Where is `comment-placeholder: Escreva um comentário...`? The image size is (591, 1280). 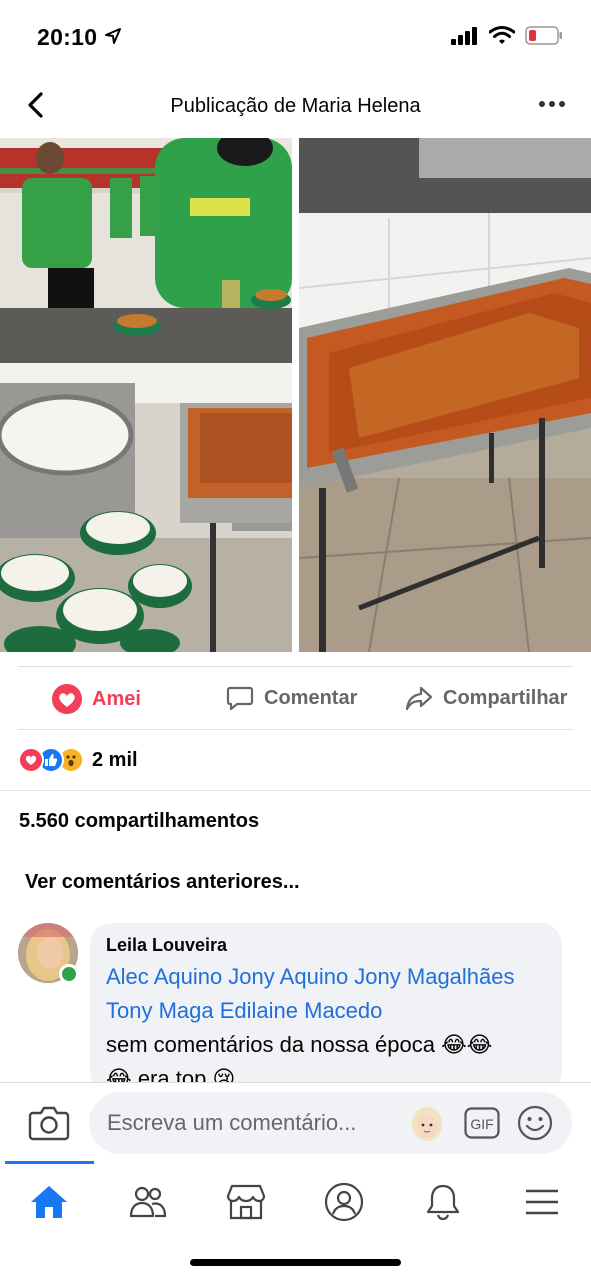 comment-placeholder: Escreva um comentário... is located at coordinates (232, 1122).